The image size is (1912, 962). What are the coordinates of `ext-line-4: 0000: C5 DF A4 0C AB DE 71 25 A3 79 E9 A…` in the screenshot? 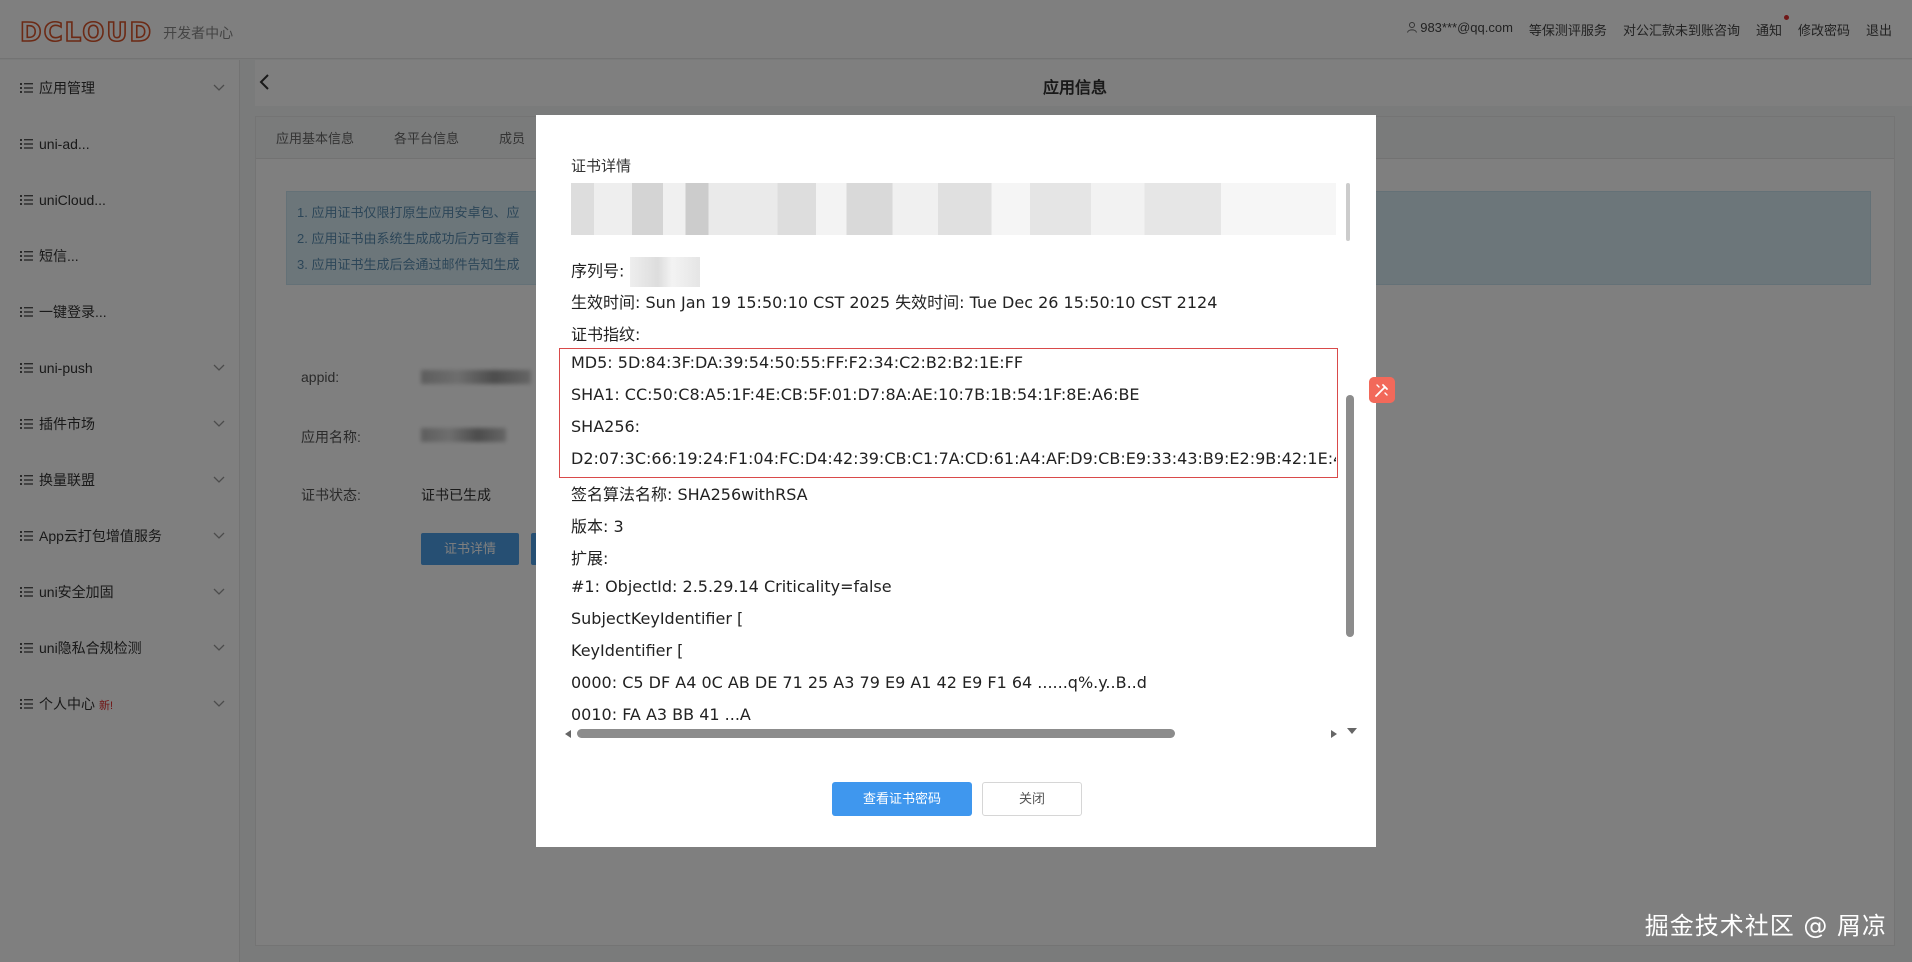 It's located at (859, 682).